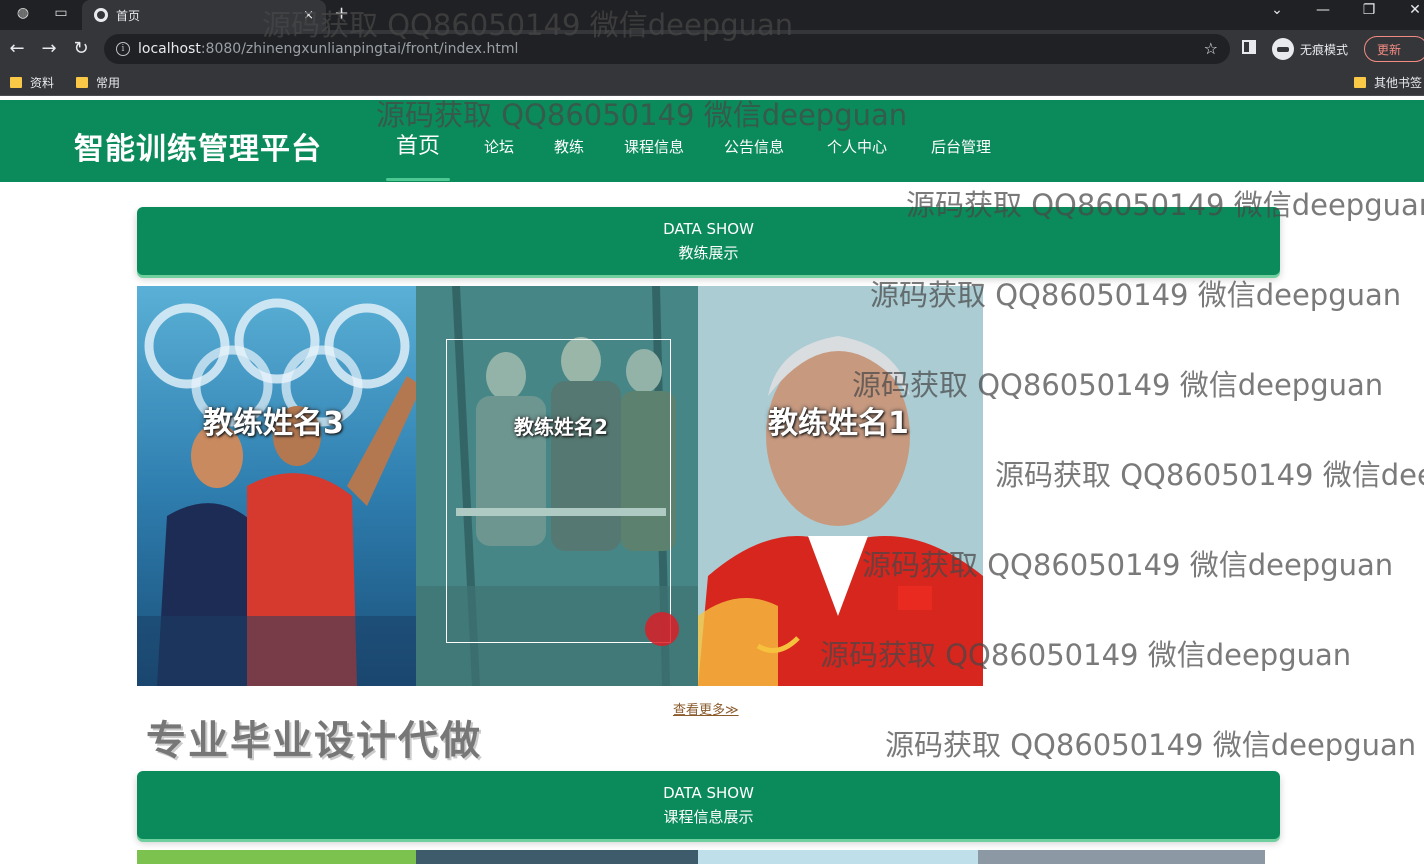  What do you see at coordinates (1398, 83) in the screenshot?
I see `bookmark-label: 其他书签` at bounding box center [1398, 83].